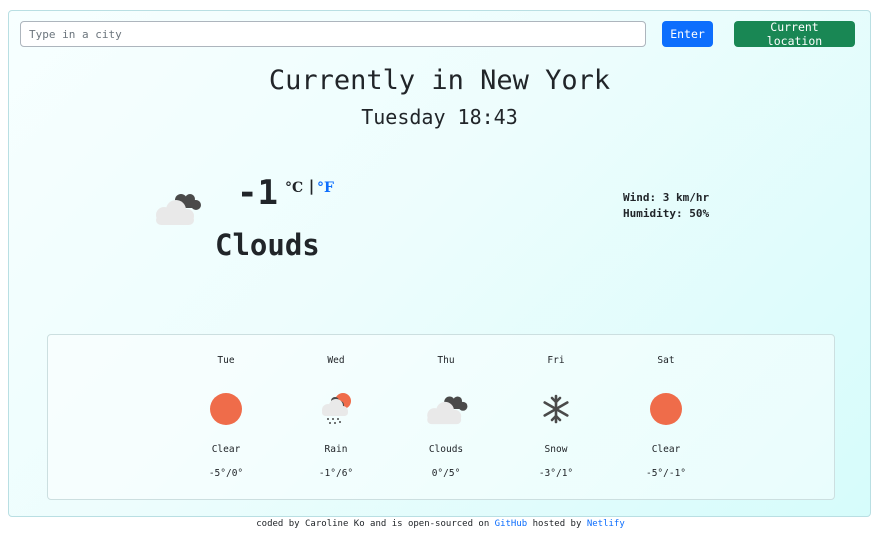  What do you see at coordinates (666, 213) in the screenshot?
I see `humidity: Humidity: 50%` at bounding box center [666, 213].